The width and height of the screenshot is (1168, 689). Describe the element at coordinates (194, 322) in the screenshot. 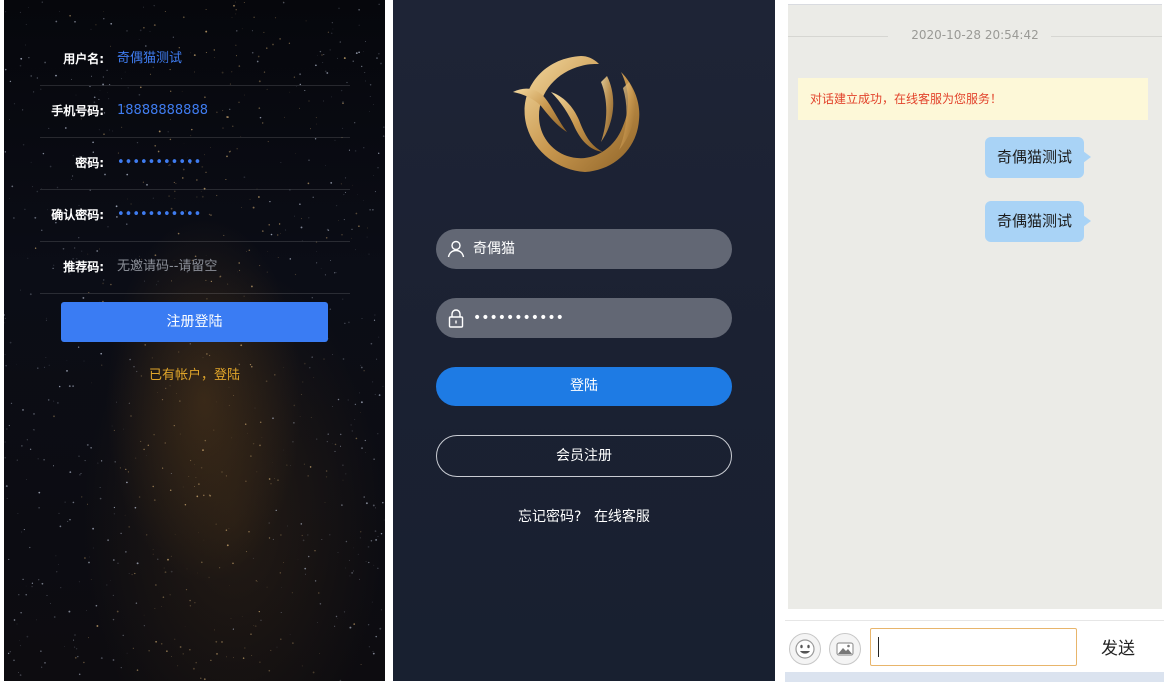

I see `register-login-button: 注册登陆` at that location.